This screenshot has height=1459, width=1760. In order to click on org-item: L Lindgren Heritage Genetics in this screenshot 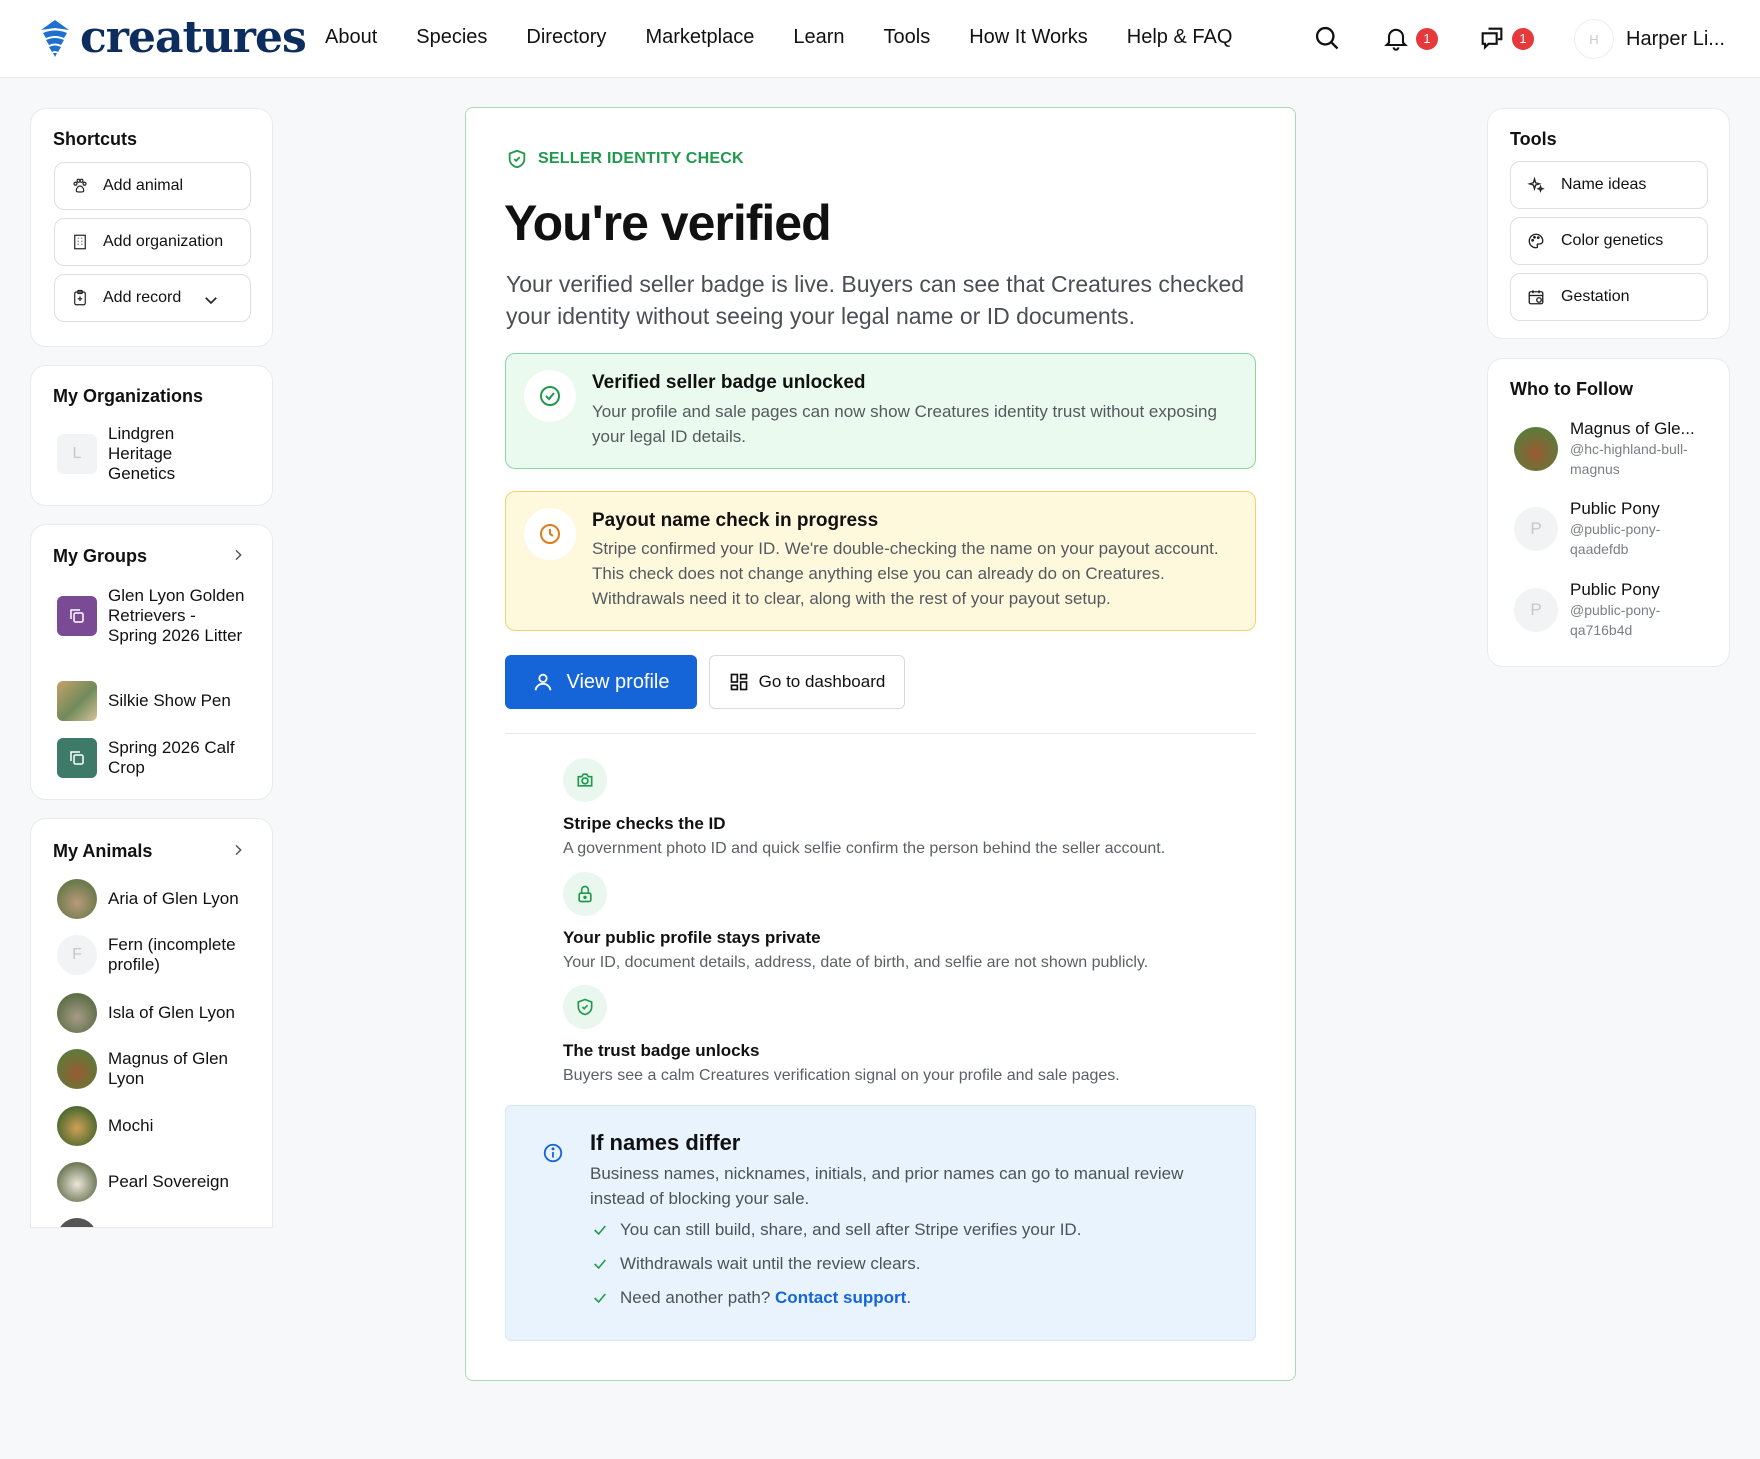, I will do `click(142, 454)`.